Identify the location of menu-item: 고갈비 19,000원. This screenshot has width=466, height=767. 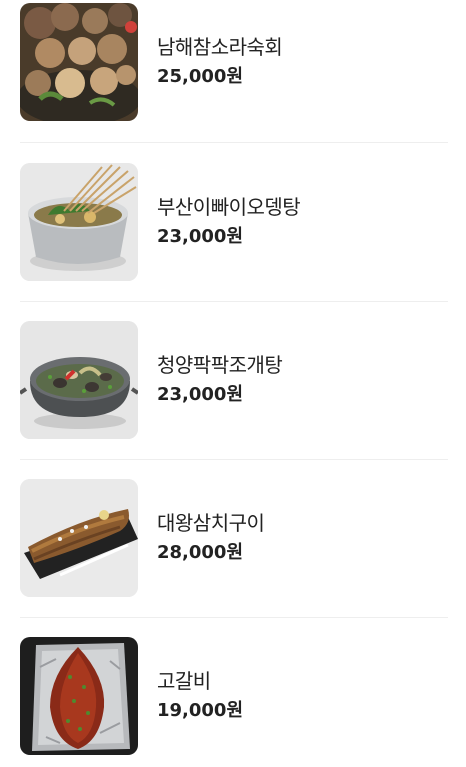
(234, 697).